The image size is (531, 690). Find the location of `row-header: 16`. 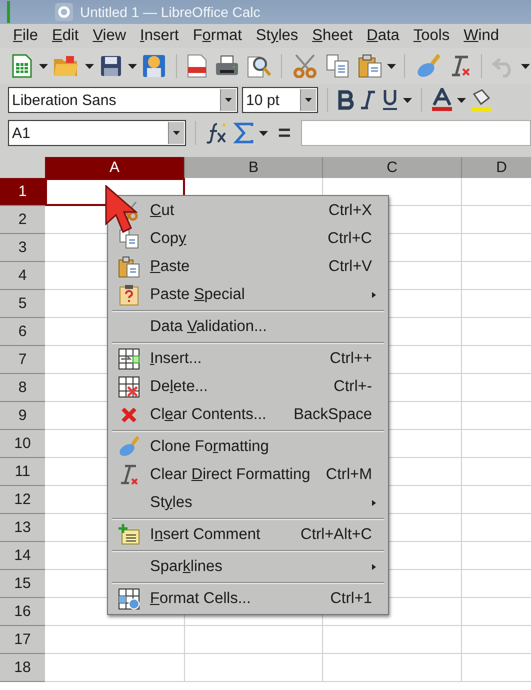

row-header: 16 is located at coordinates (22, 612).